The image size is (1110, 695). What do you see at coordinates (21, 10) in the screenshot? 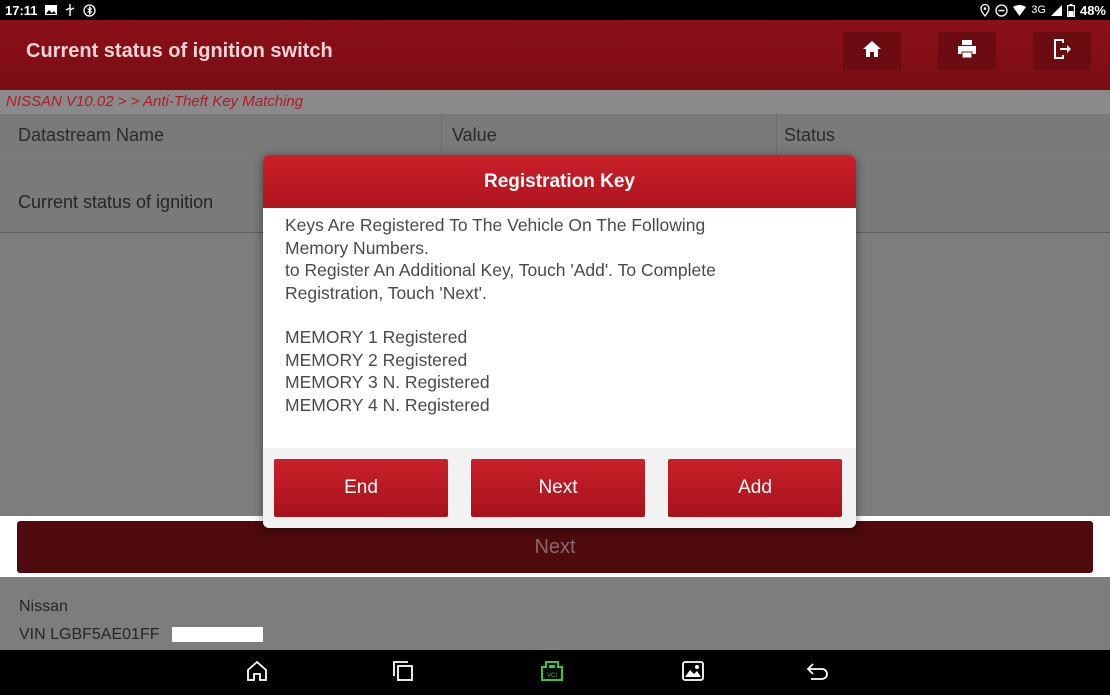
I see `status-time: 17:11` at bounding box center [21, 10].